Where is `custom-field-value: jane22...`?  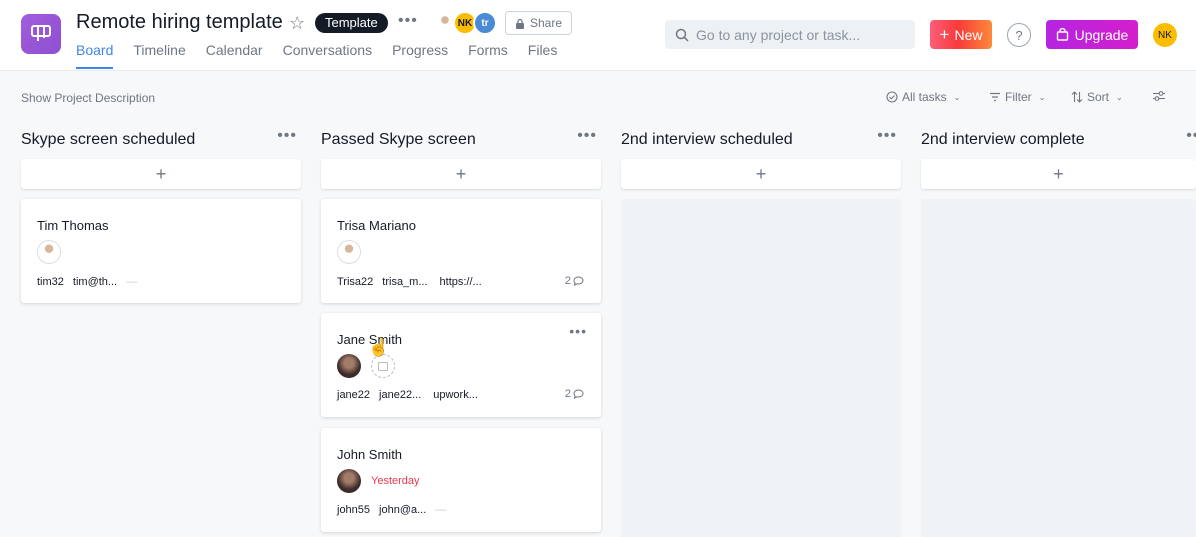 custom-field-value: jane22... is located at coordinates (400, 395).